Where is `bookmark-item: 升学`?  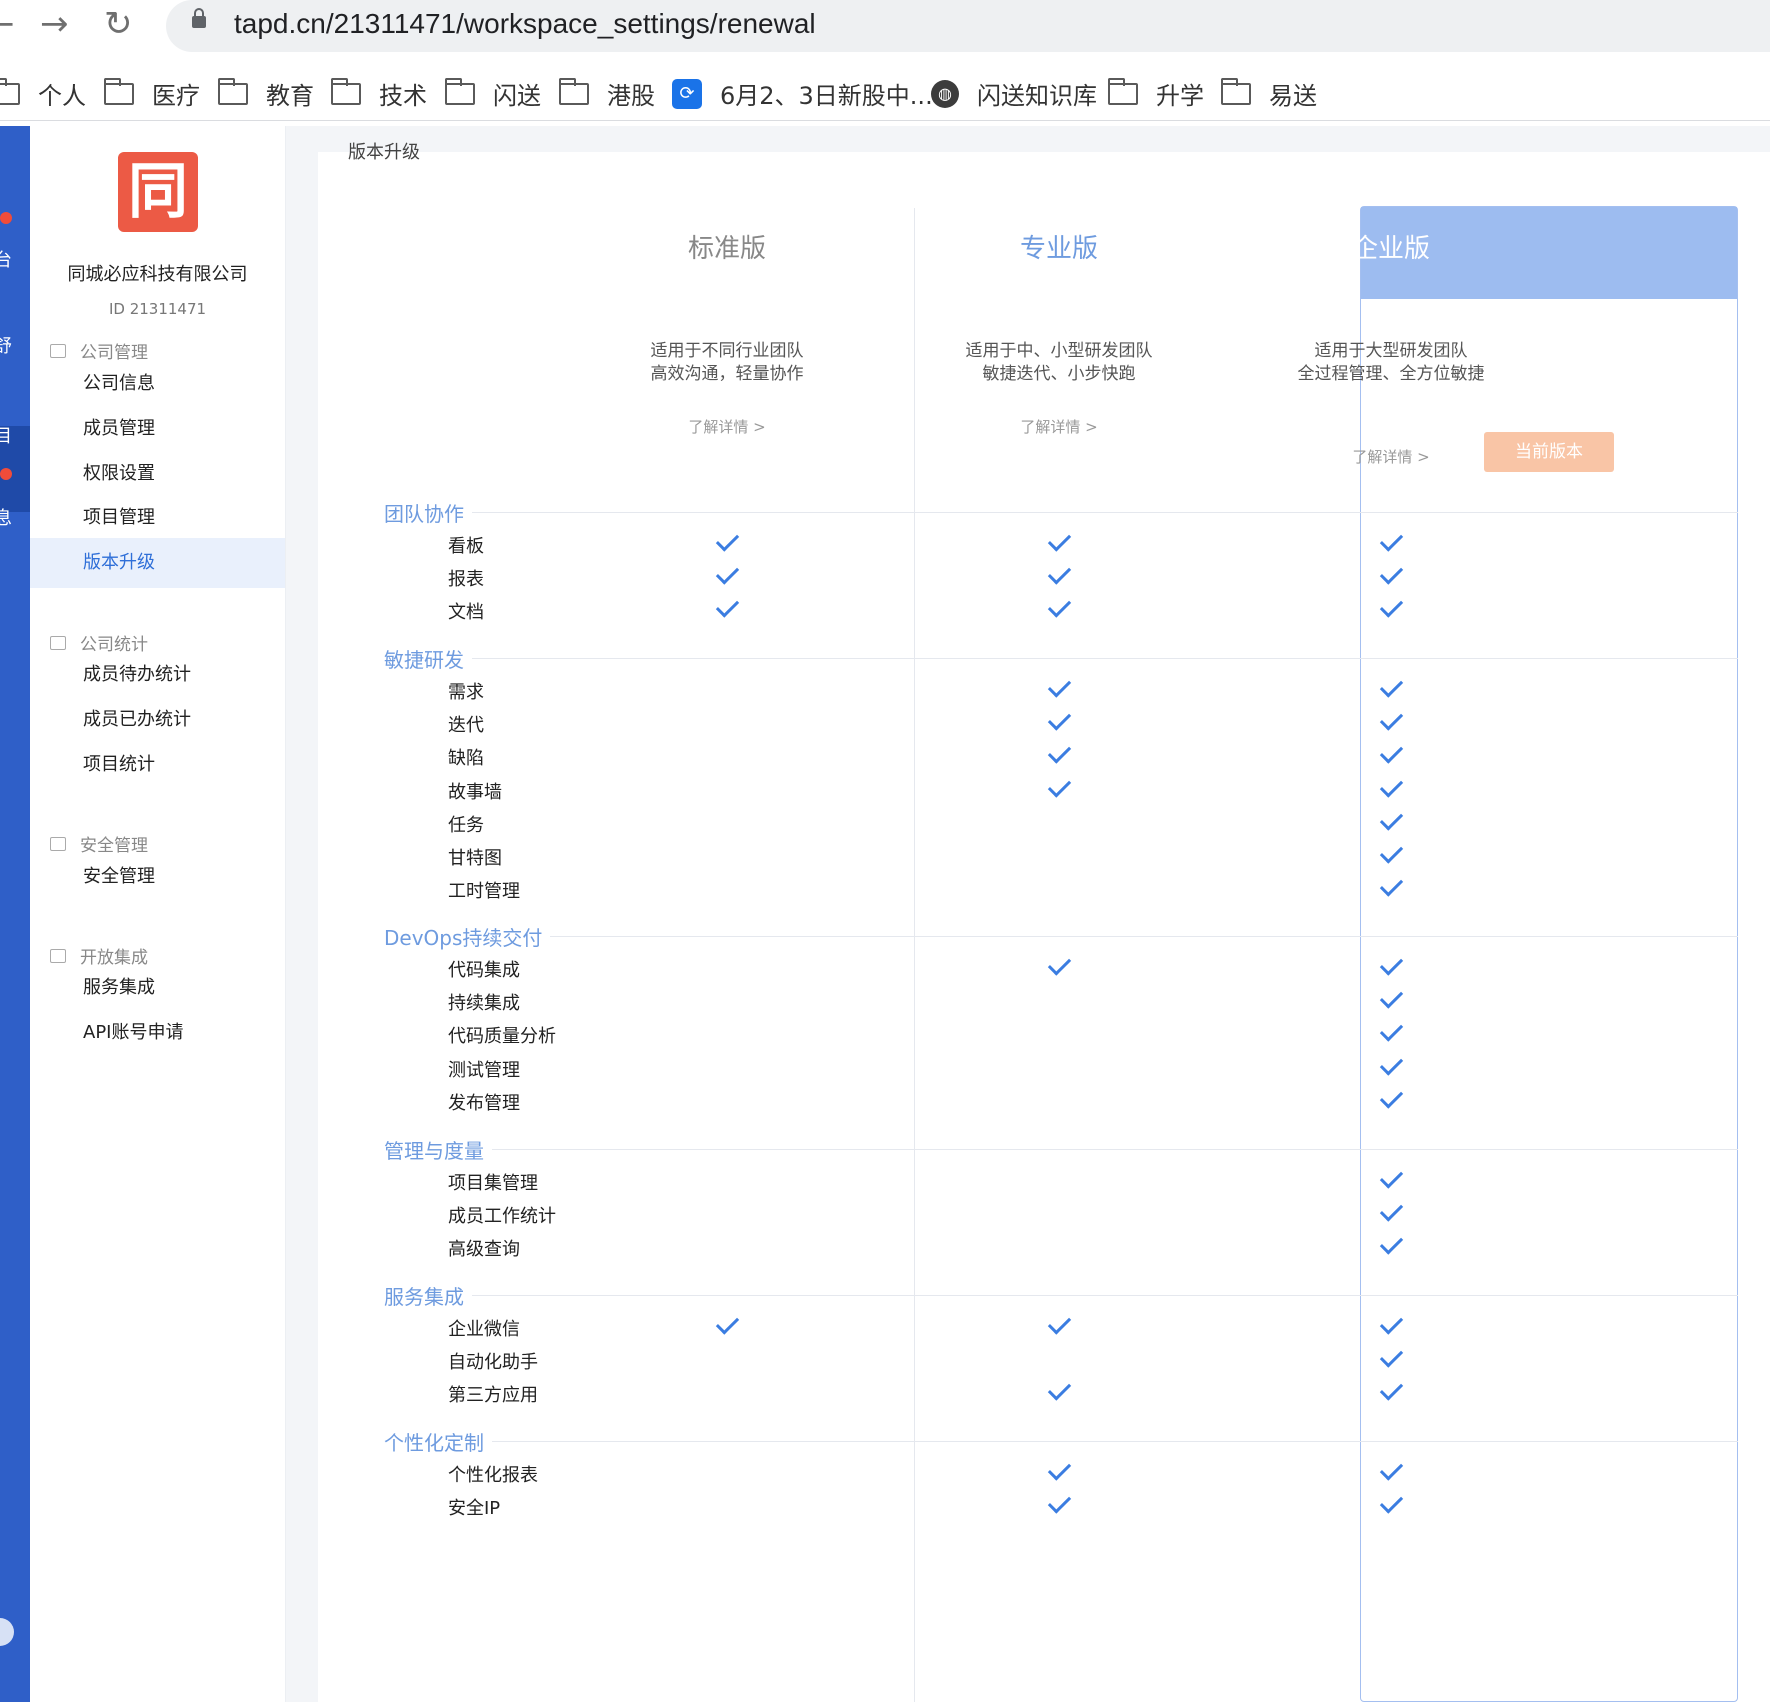 bookmark-item: 升学 is located at coordinates (1155, 93).